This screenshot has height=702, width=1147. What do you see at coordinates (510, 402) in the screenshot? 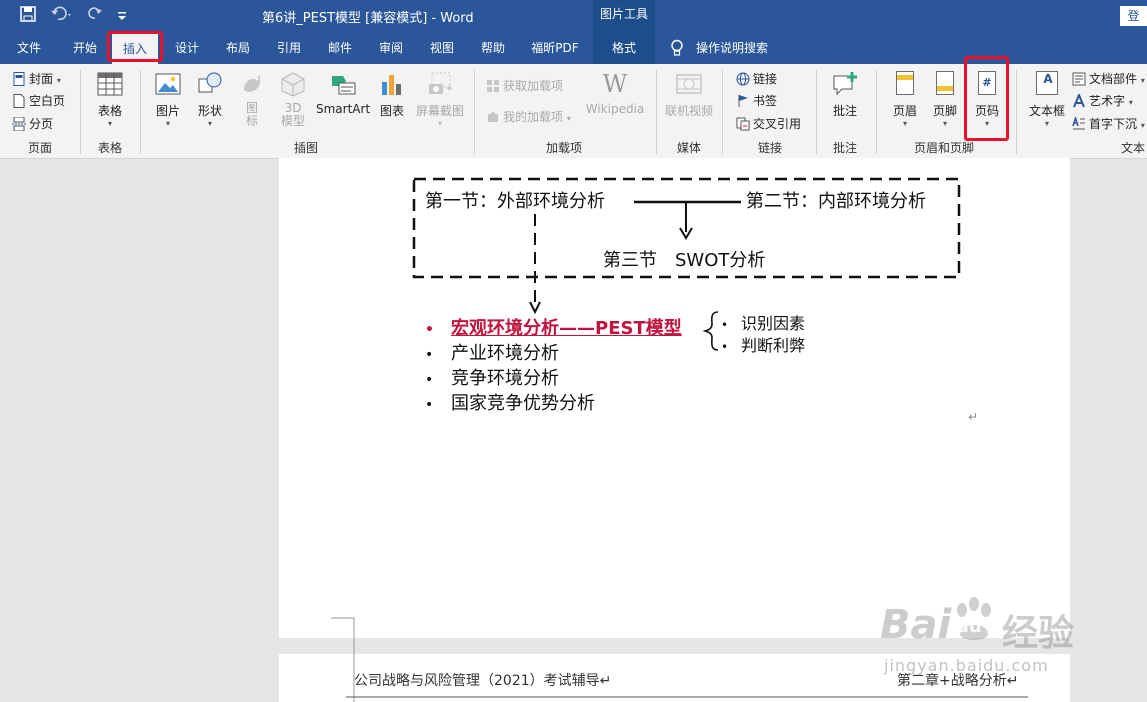
I see `list-item: • 国家竞争优势分析` at bounding box center [510, 402].